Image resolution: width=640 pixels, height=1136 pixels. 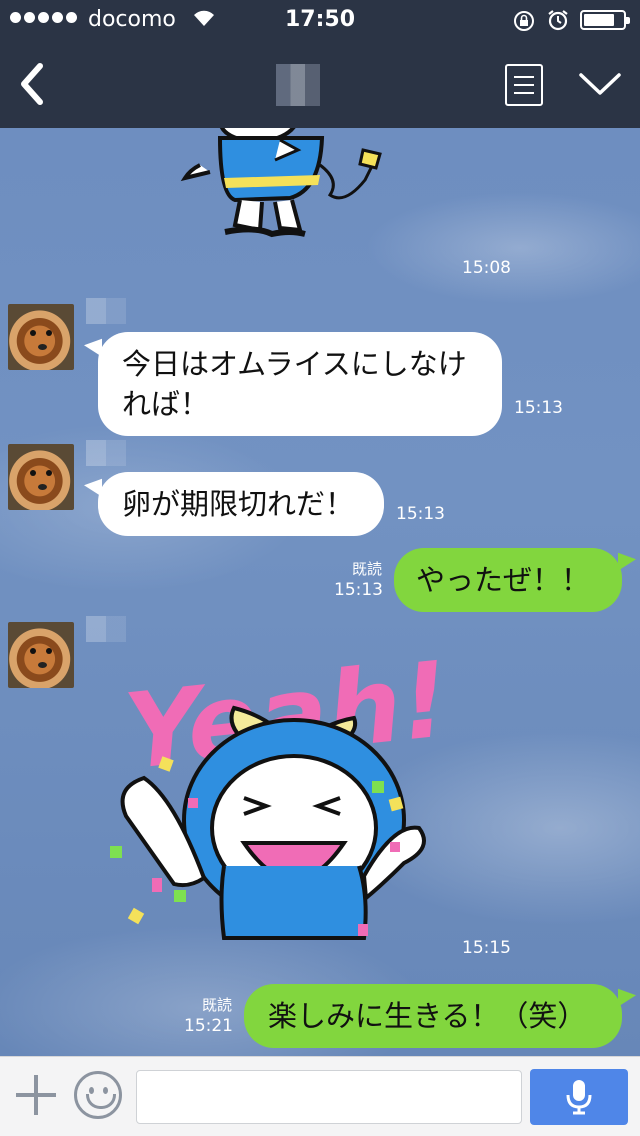 I want to click on battery-icon, so click(x=605, y=20).